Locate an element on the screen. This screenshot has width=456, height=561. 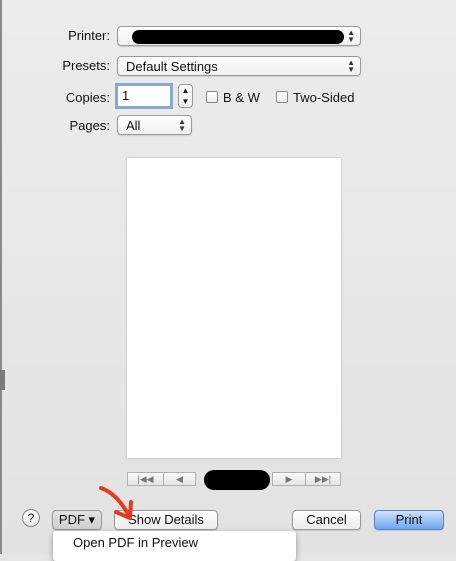
presets-label: Presets: is located at coordinates (86, 65).